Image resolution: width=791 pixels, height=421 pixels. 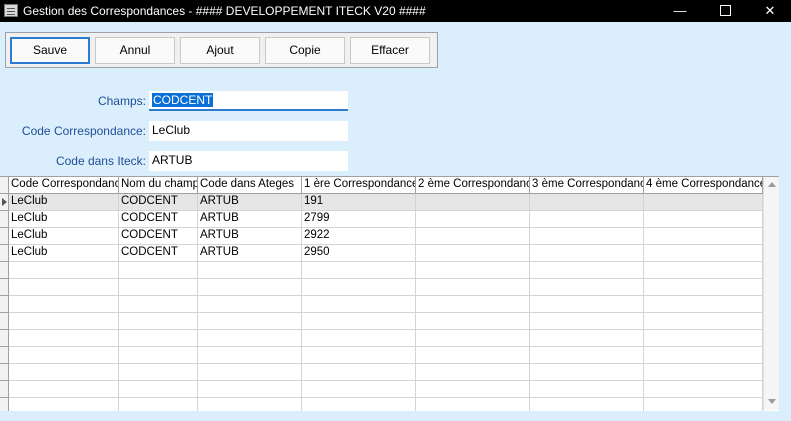 I want to click on copie-button: Copie, so click(x=305, y=50).